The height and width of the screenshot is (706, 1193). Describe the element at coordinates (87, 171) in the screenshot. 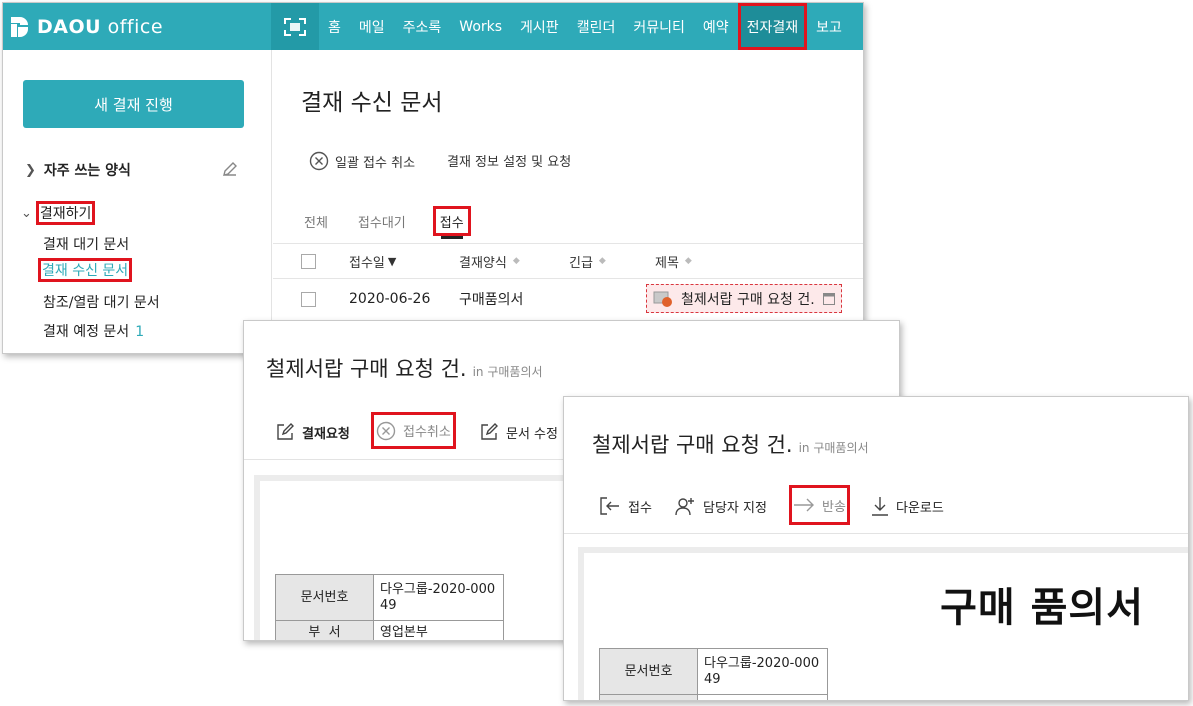

I see `frequent-forms-label: 자주 쓰는 양식` at that location.